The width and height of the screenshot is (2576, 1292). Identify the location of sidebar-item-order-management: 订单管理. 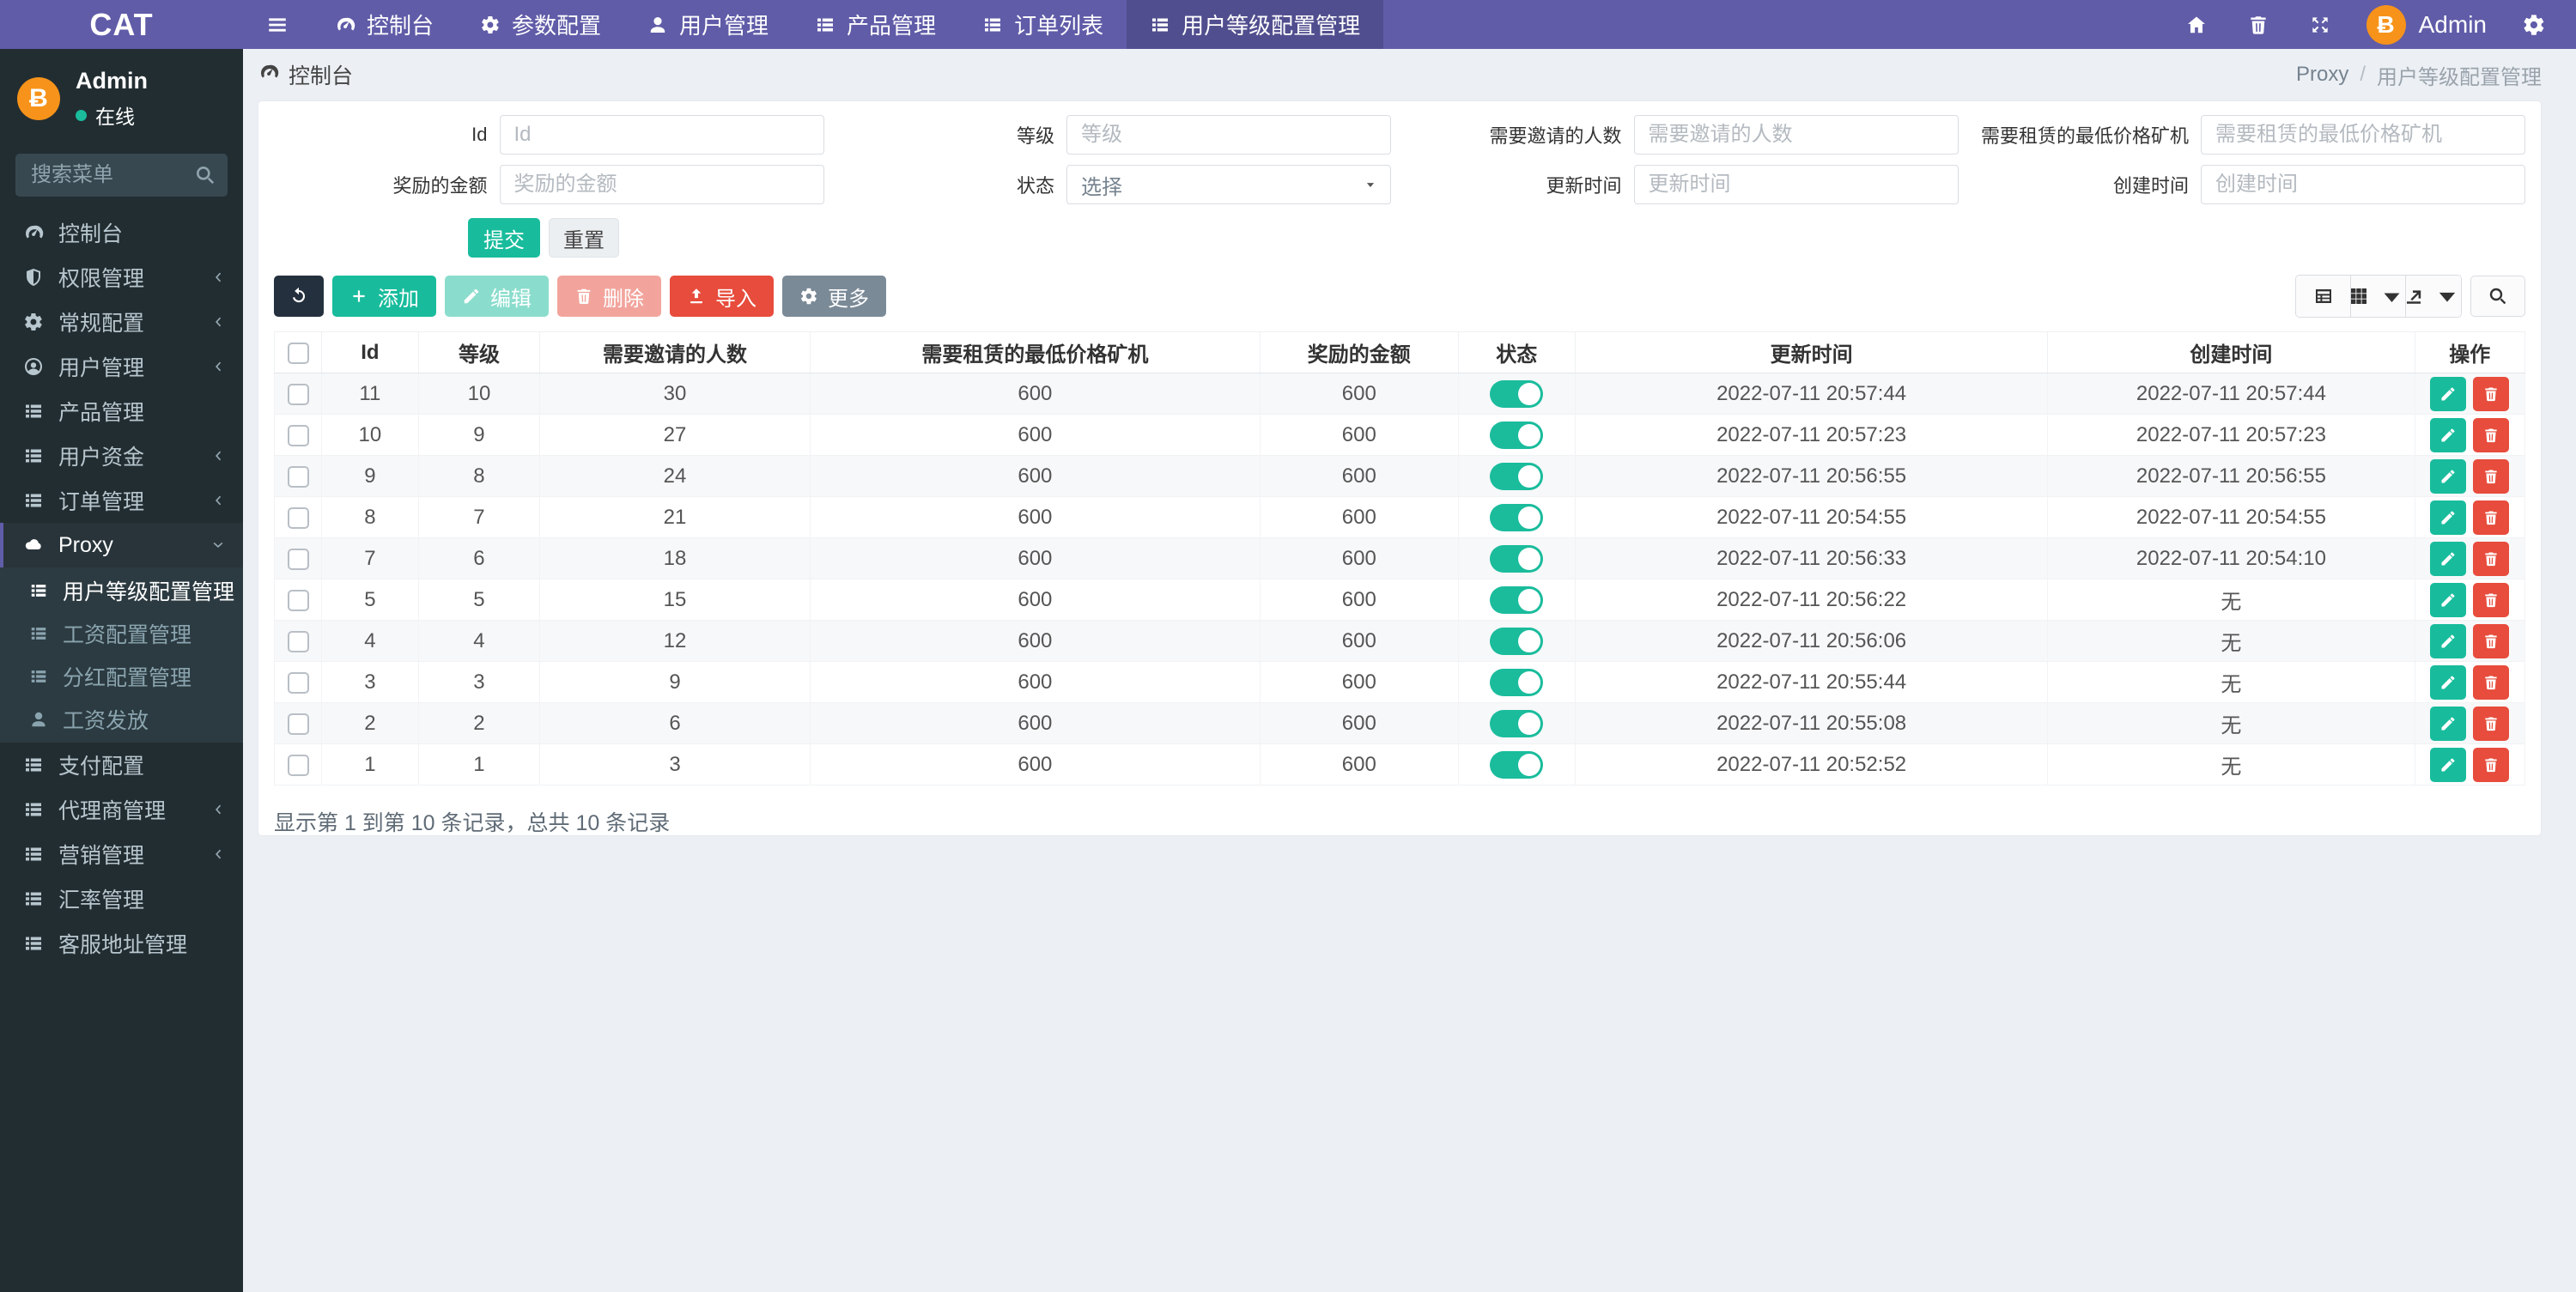
(122, 500).